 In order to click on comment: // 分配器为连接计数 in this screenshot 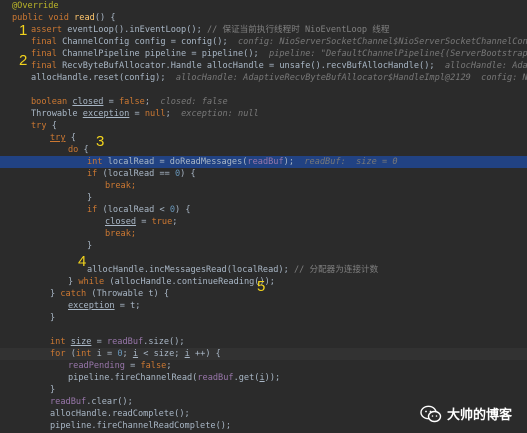, I will do `click(336, 270)`.